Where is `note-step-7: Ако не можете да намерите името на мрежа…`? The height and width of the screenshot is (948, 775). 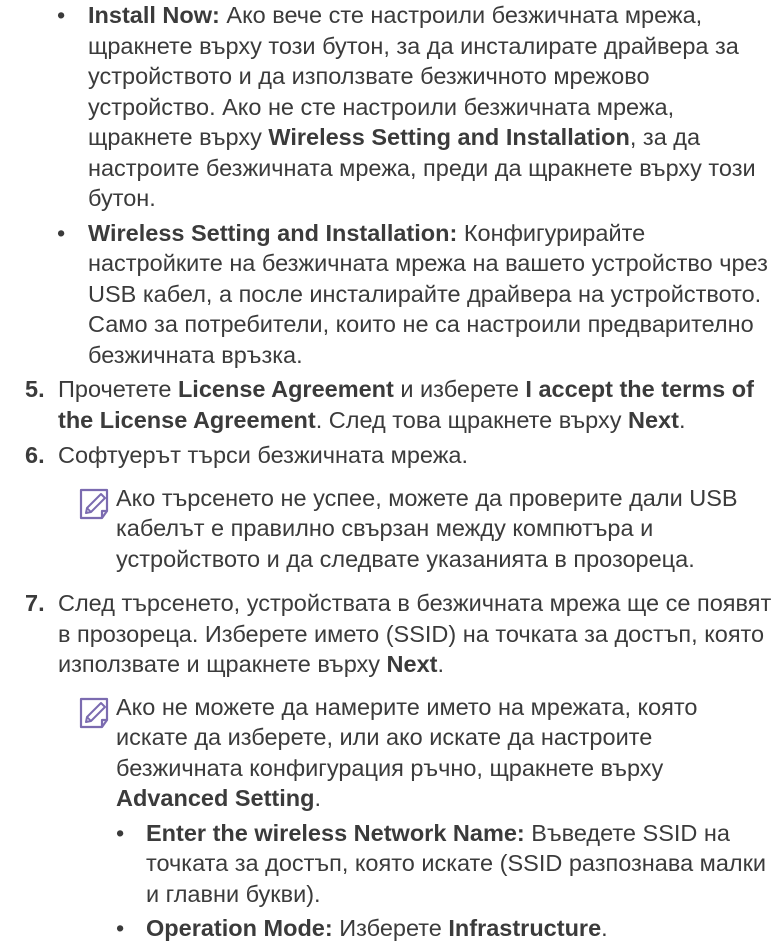 note-step-7: Ако не можете да намерите името на мрежа… is located at coordinates (387, 753).